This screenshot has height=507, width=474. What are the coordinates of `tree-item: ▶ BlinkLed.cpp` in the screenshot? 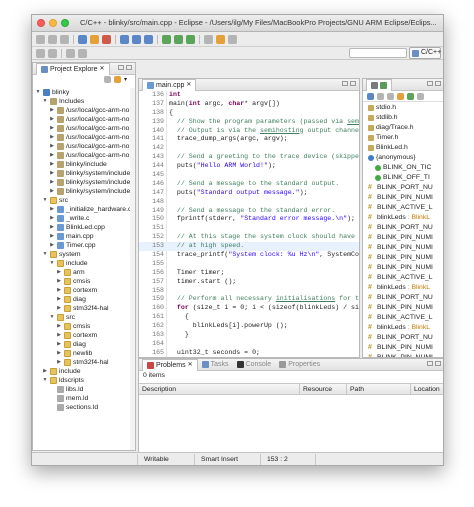 It's located at (84, 227).